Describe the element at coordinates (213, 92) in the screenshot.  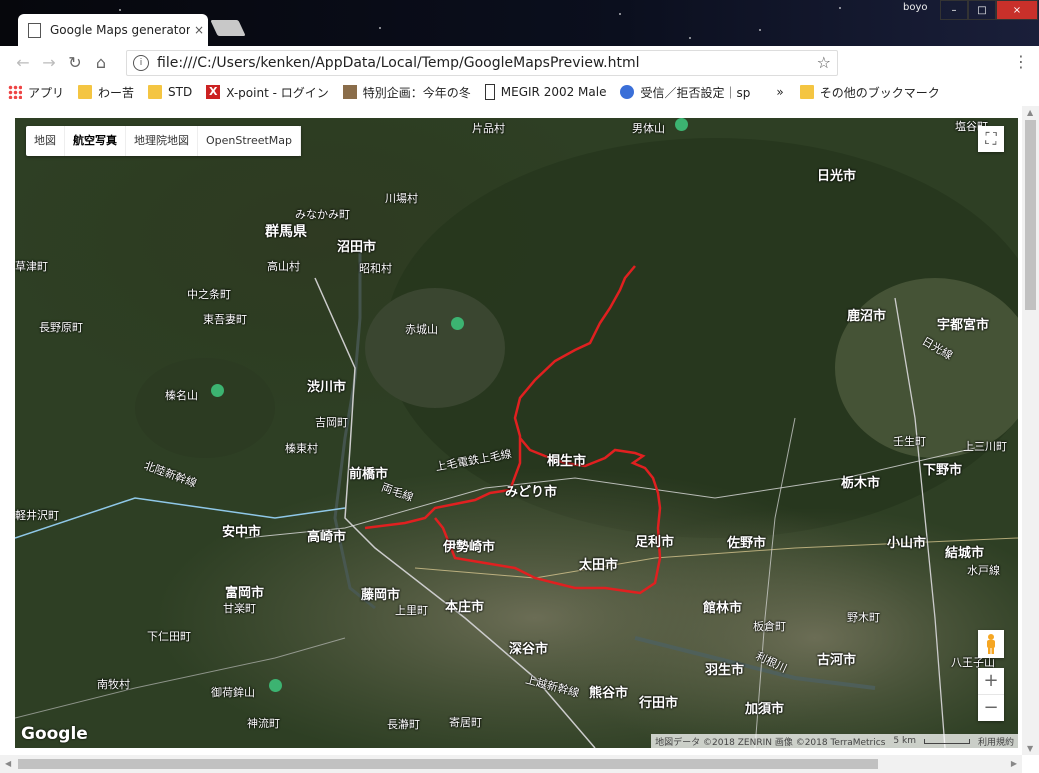
I see `x-icon: X` at that location.